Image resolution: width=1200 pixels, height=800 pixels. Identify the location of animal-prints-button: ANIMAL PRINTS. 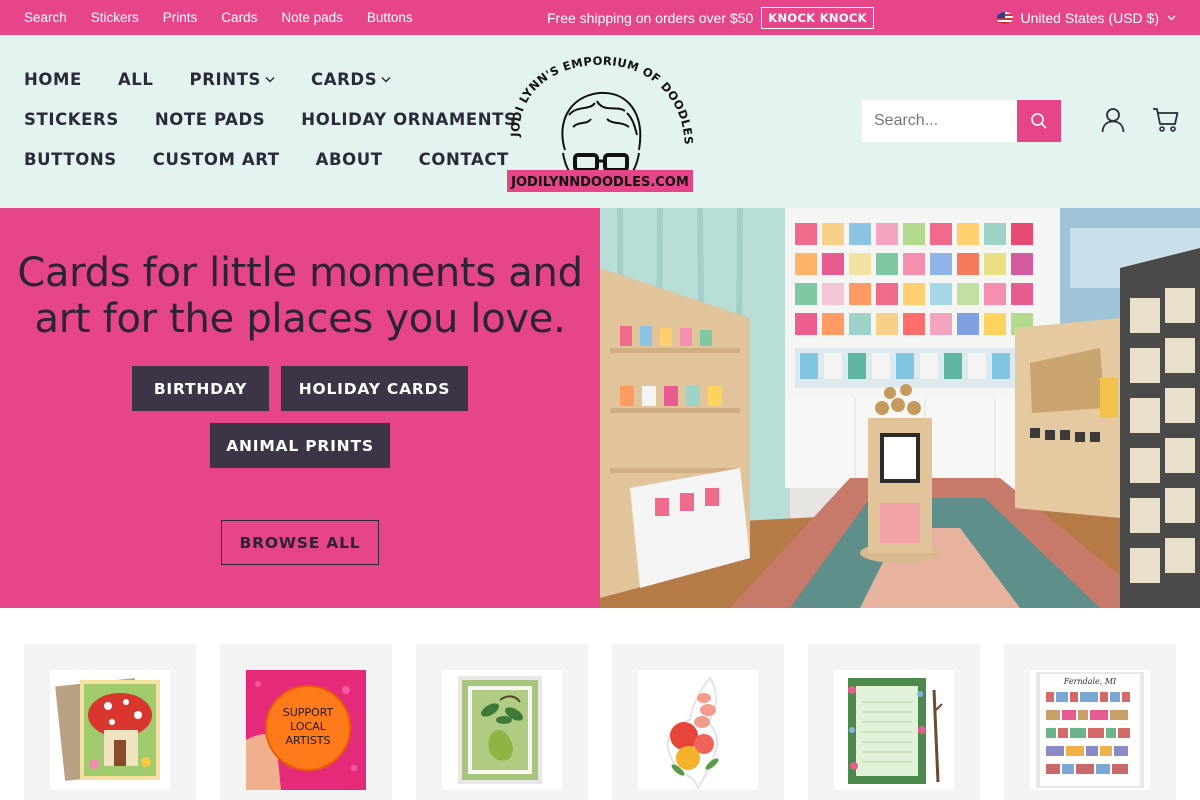
(300, 445).